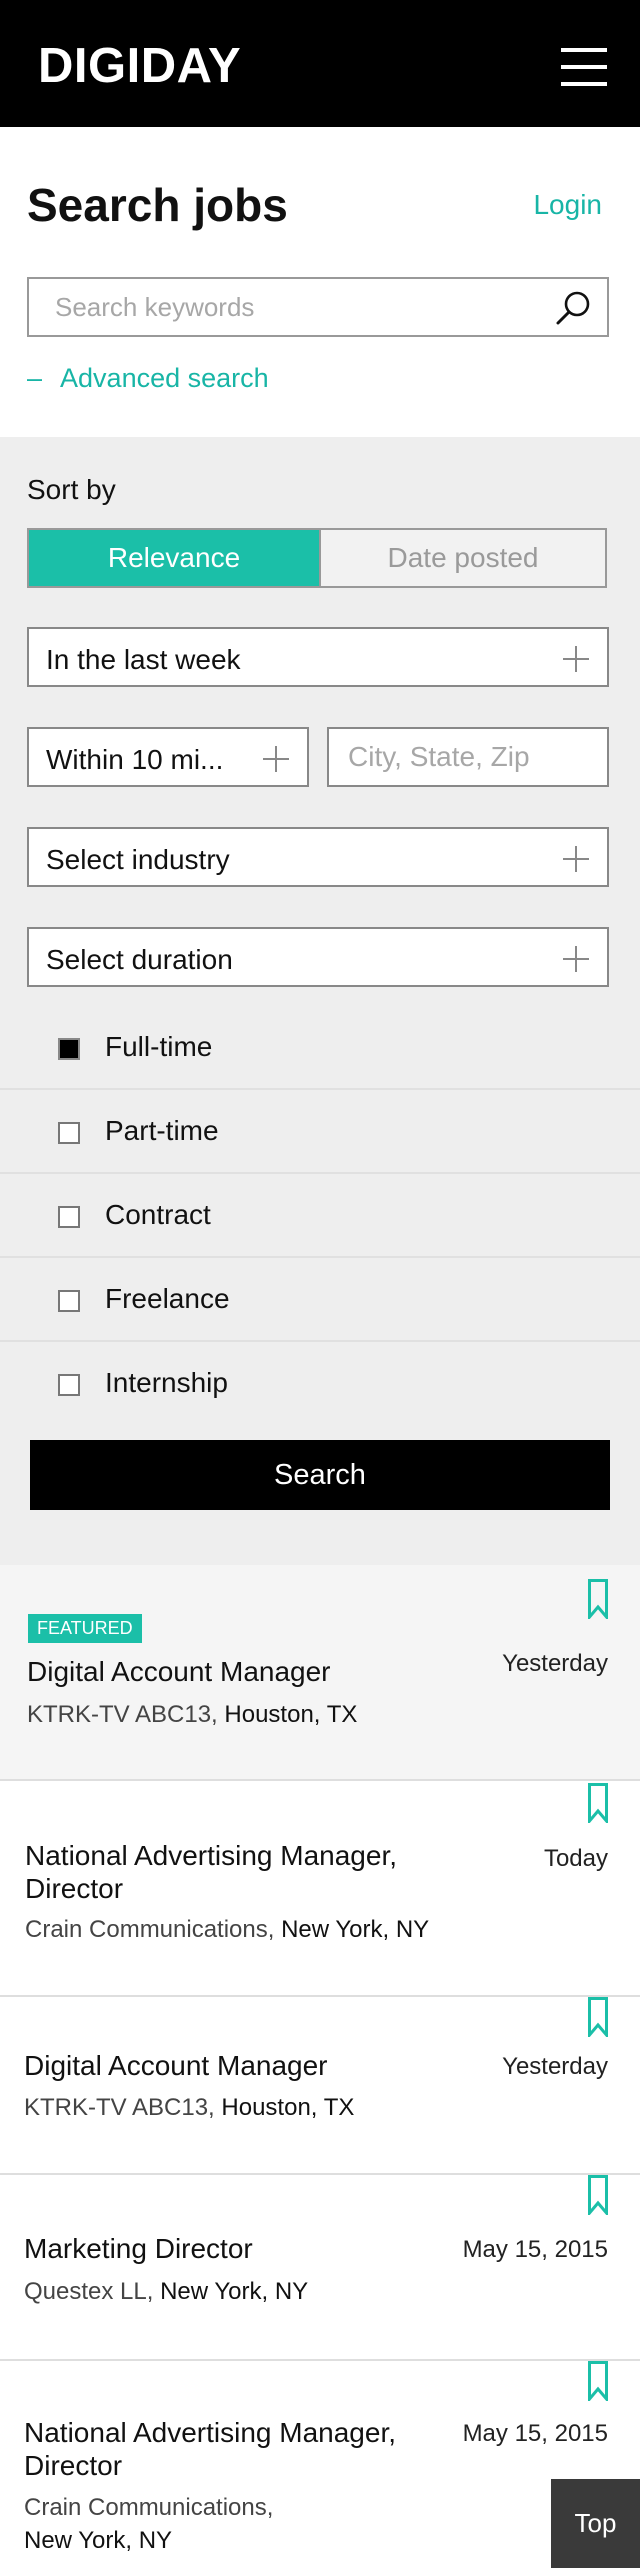  What do you see at coordinates (320, 1384) in the screenshot?
I see `job-type-option-internship: Internship` at bounding box center [320, 1384].